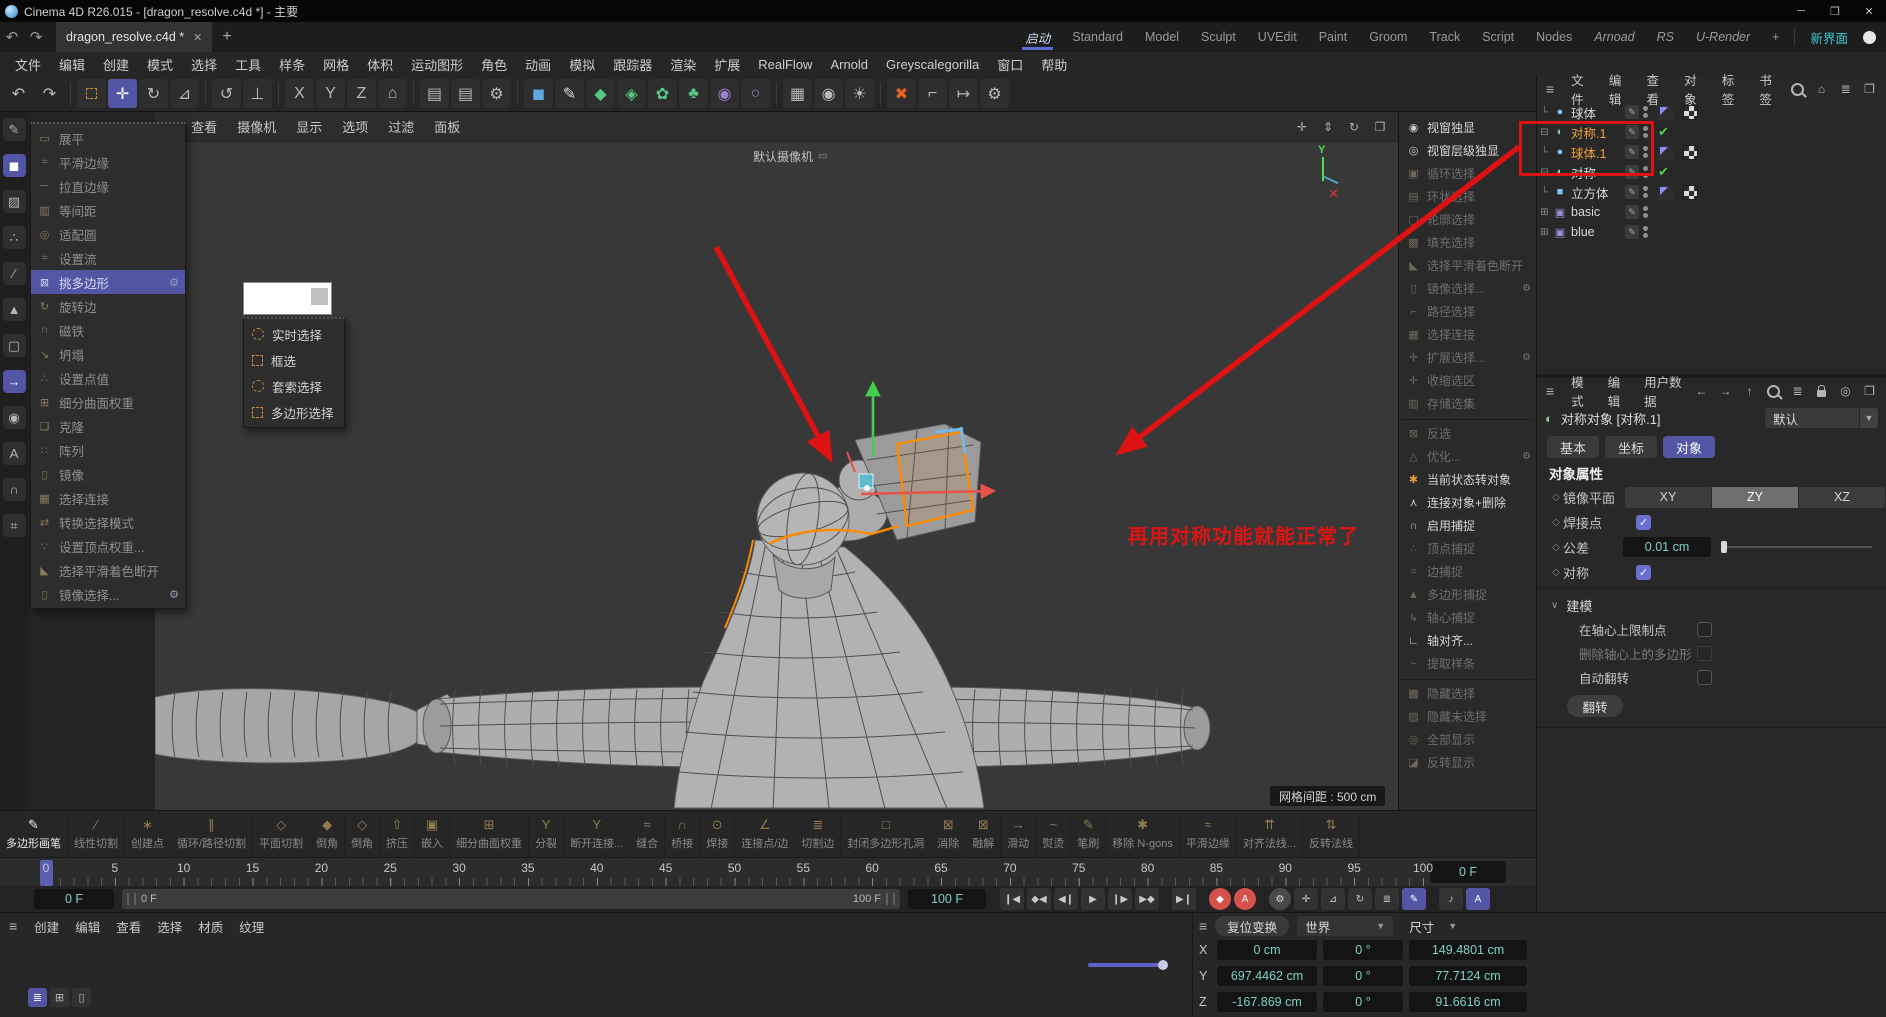  Describe the element at coordinates (1467, 433) in the screenshot. I see `palette-item: ⊠ 反选` at that location.